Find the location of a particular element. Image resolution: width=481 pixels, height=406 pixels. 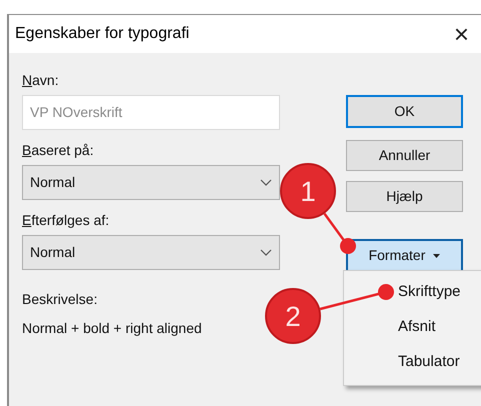

menu-item: Tabulator is located at coordinates (439, 361).